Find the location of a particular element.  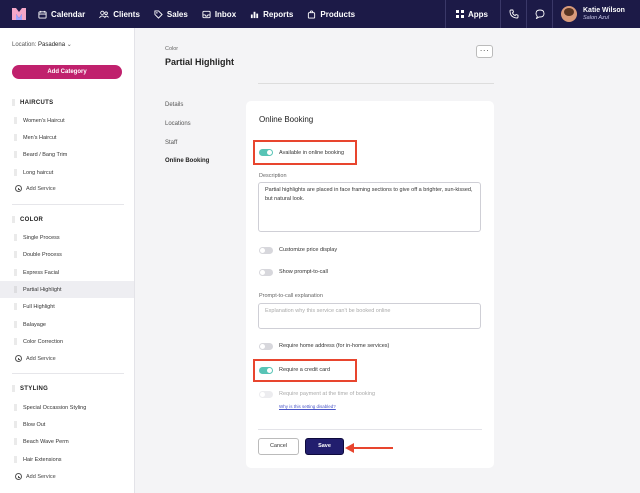

service-item: Blow Out is located at coordinates (67, 424).